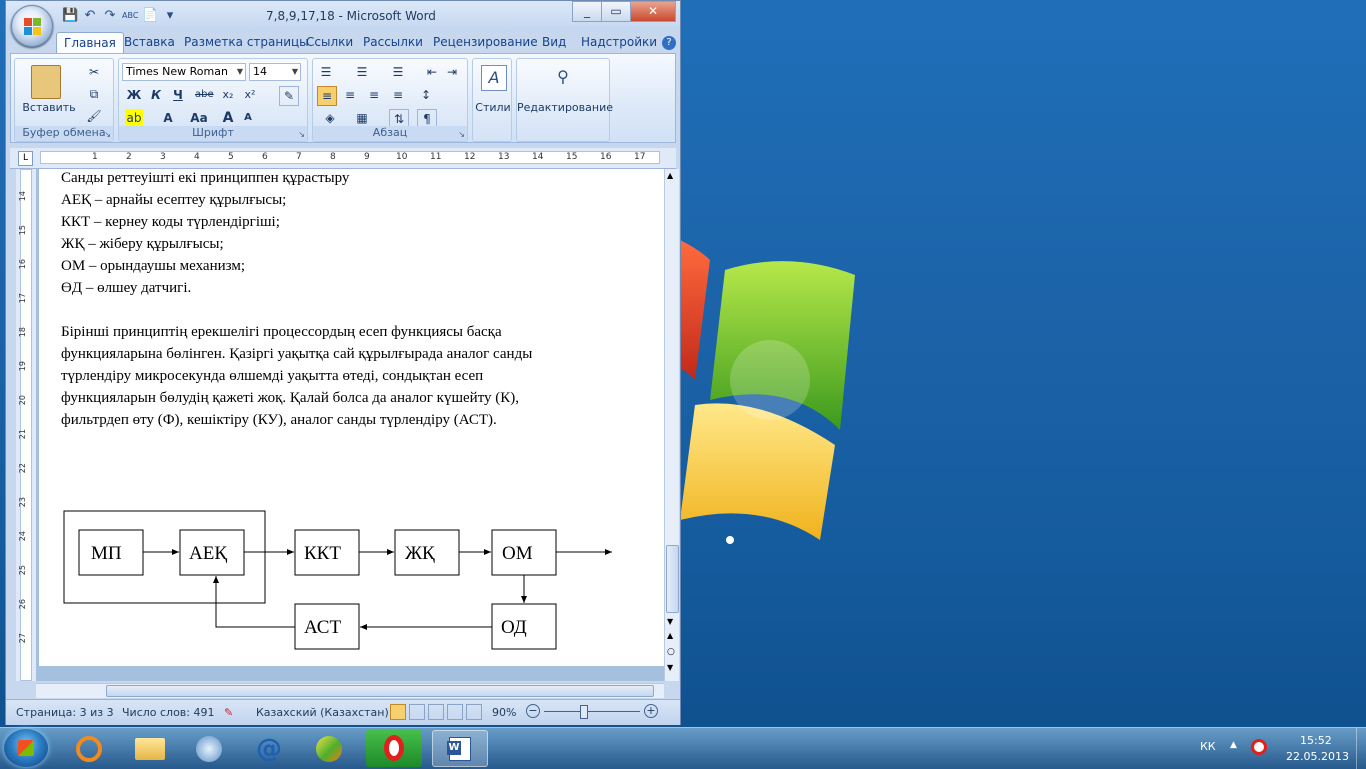 This screenshot has width=1366, height=769. Describe the element at coordinates (130, 16) in the screenshot. I see `spelling-icon: ABC` at that location.